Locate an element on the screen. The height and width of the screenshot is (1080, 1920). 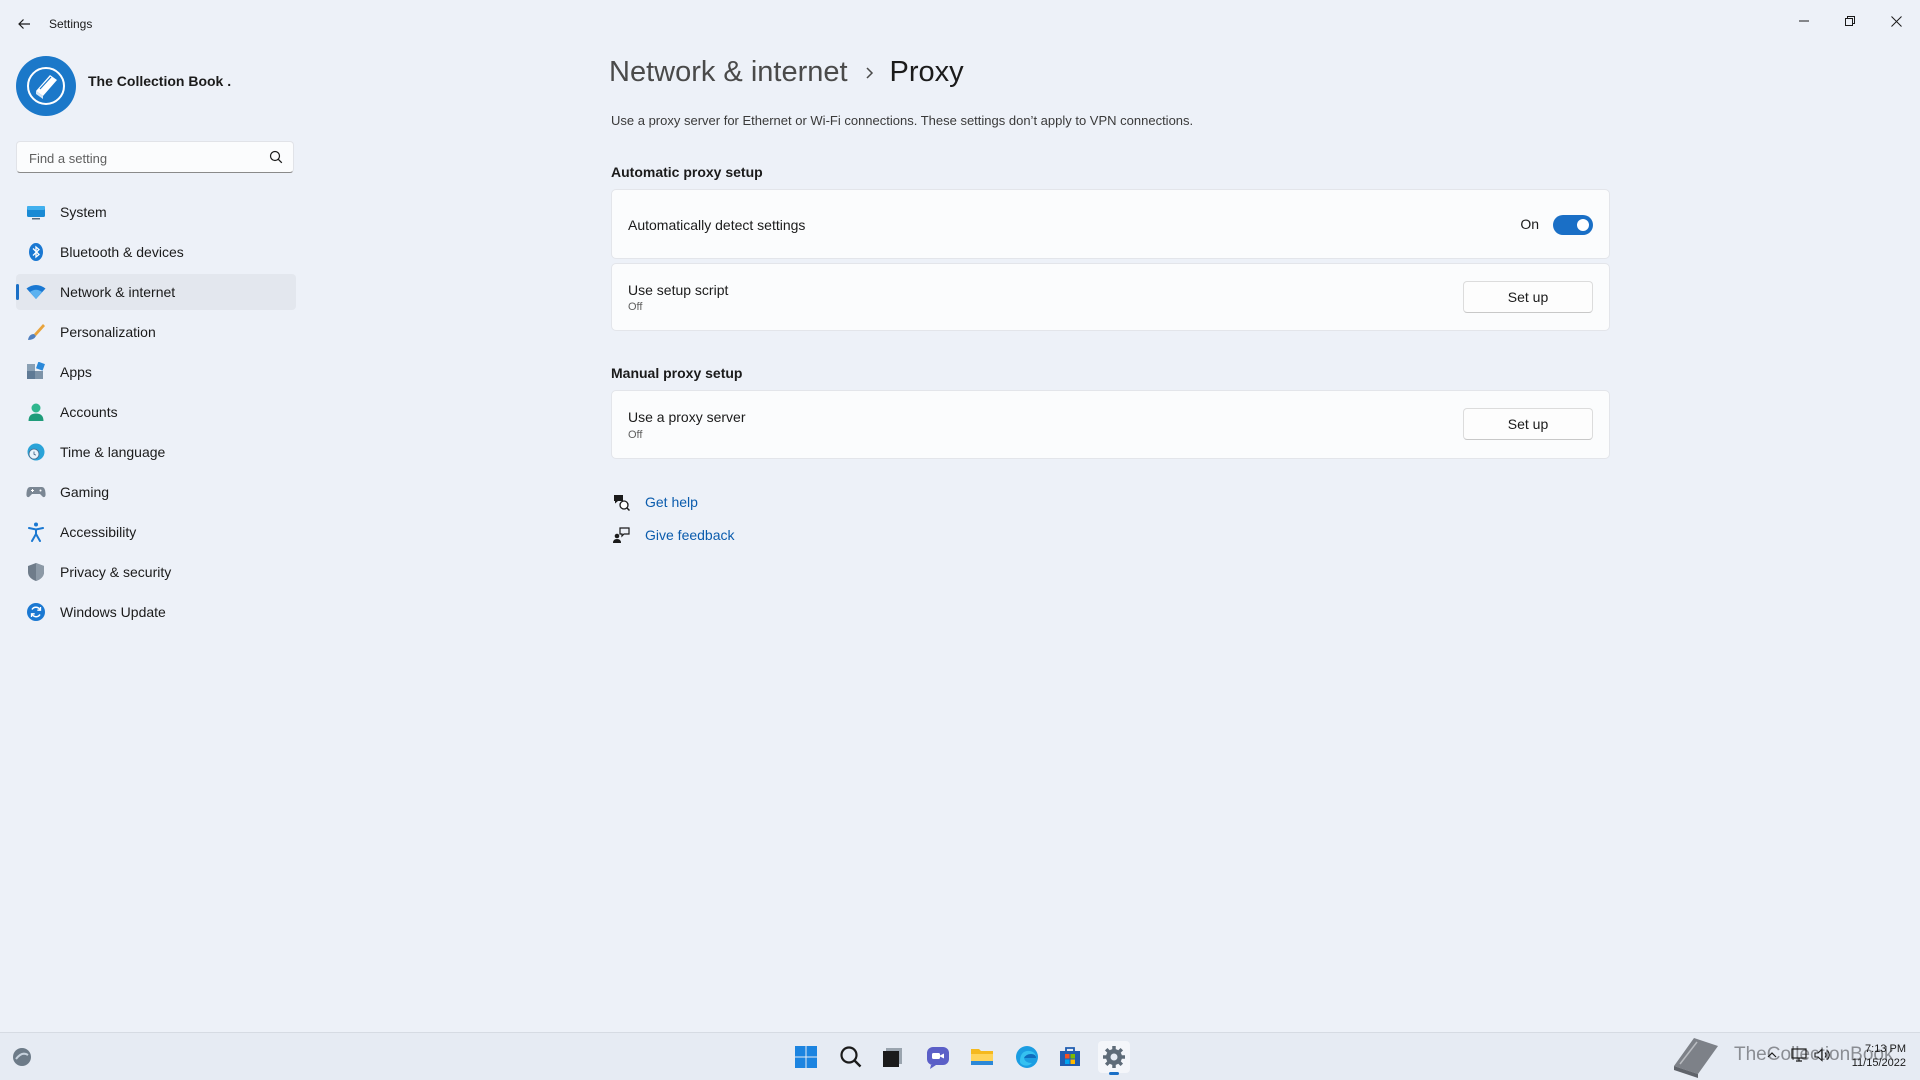
sidebar-item-system: System is located at coordinates (156, 212).